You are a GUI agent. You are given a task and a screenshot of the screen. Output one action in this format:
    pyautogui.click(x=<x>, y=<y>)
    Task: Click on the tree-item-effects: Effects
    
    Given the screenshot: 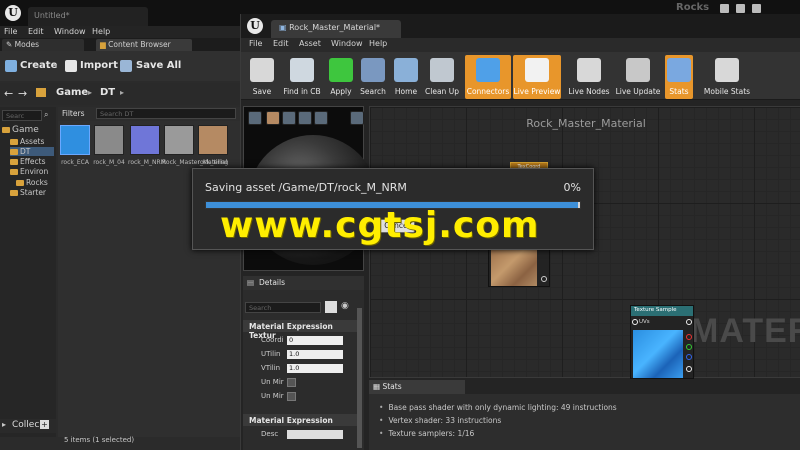 What is the action you would take?
    pyautogui.click(x=28, y=161)
    